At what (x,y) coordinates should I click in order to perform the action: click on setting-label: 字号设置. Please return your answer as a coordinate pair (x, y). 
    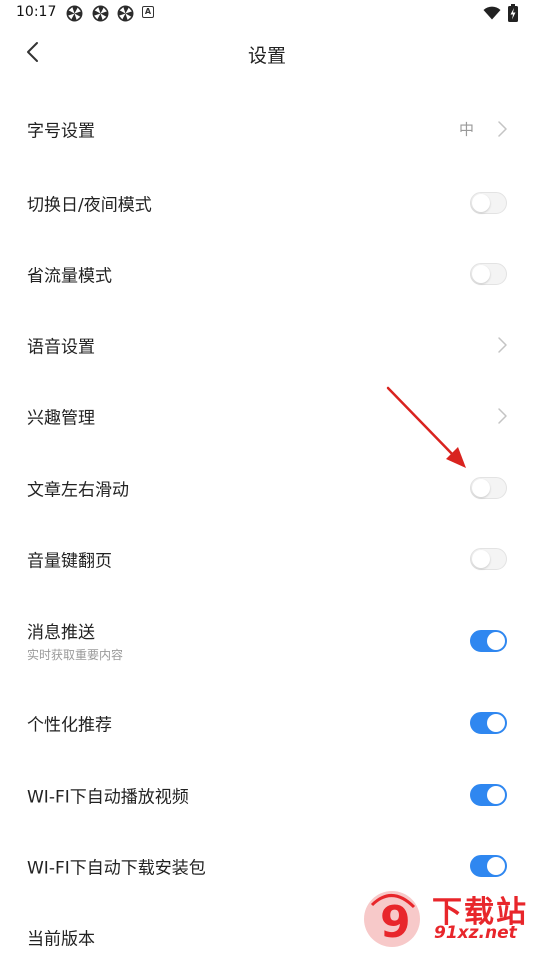
    Looking at the image, I should click on (61, 131).